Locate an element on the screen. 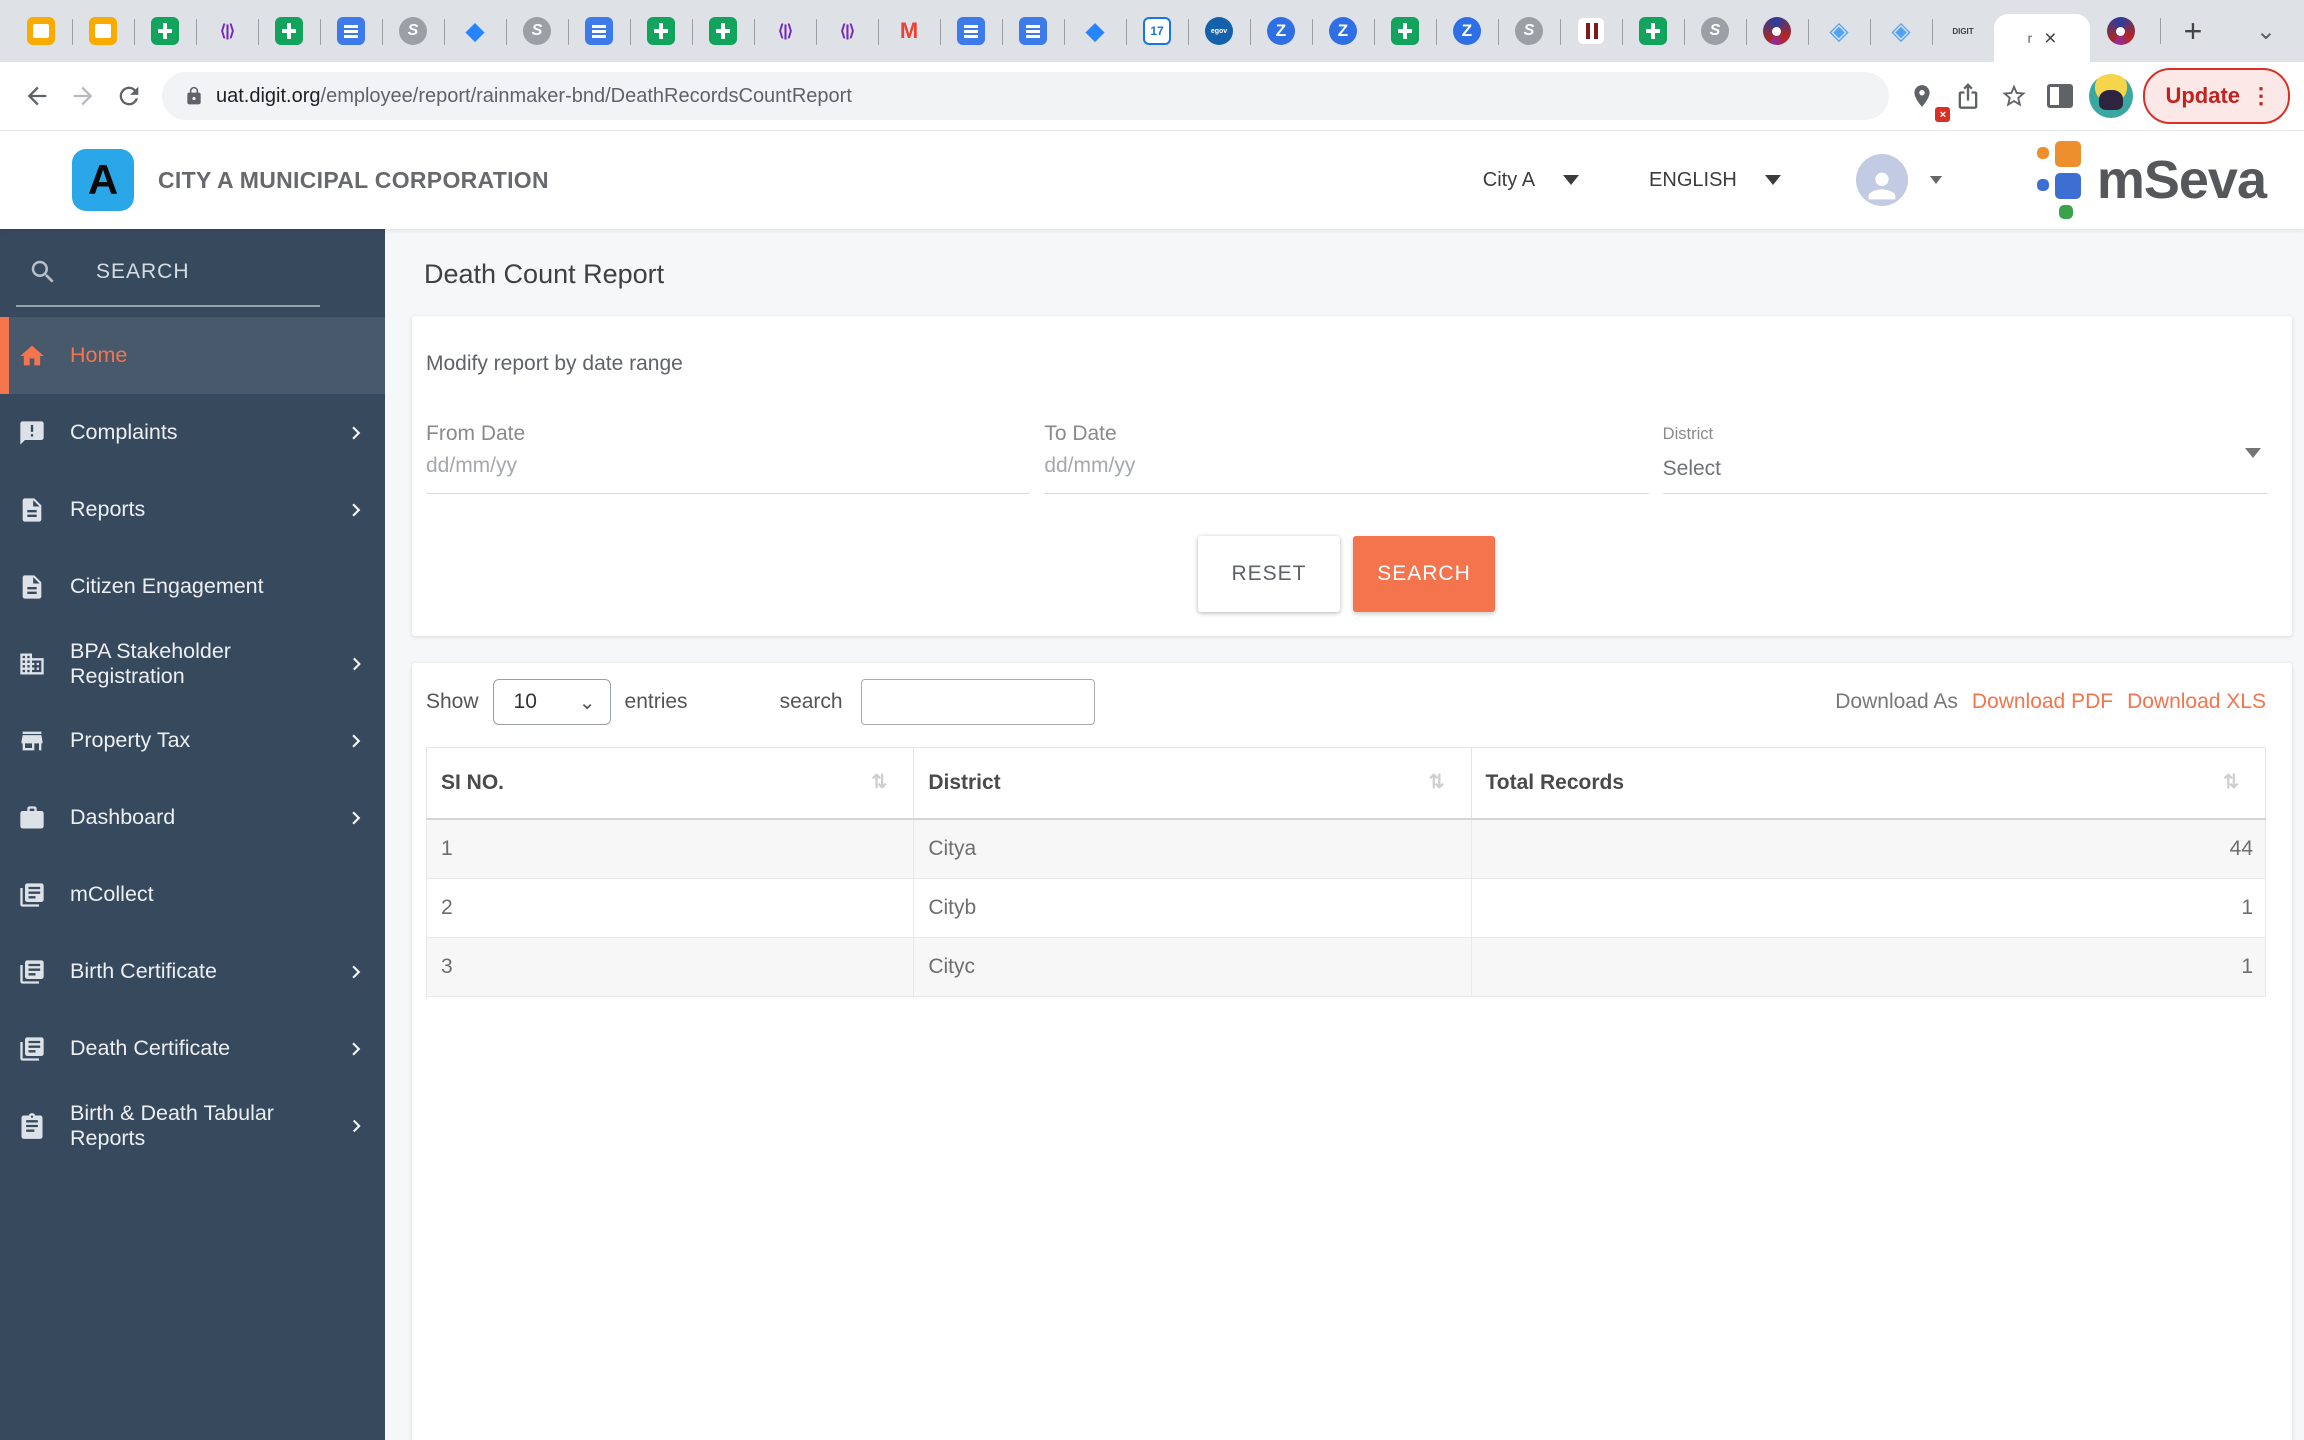  sidebar-search: SEARCH is located at coordinates (168, 274).